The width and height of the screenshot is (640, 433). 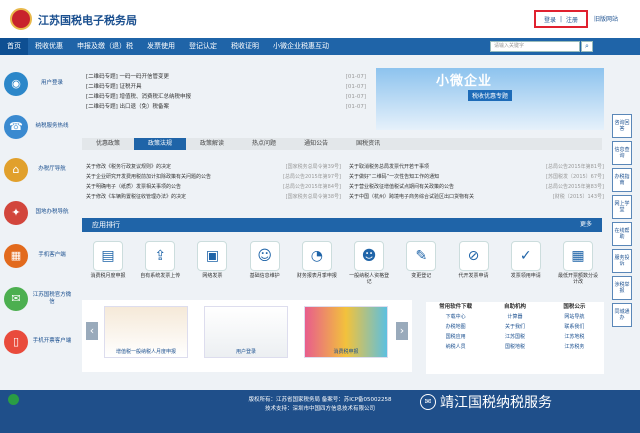 I want to click on sidebar-item-mobile-invoice: ▯ 手机开票客户端, so click(x=40, y=341).